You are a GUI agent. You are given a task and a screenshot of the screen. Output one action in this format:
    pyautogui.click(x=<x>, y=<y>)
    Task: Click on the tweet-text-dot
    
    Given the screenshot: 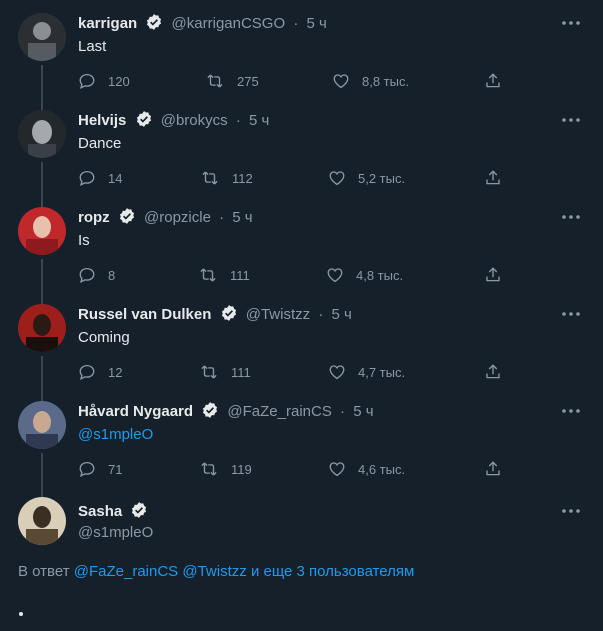 What is the action you would take?
    pyautogui.click(x=21, y=614)
    